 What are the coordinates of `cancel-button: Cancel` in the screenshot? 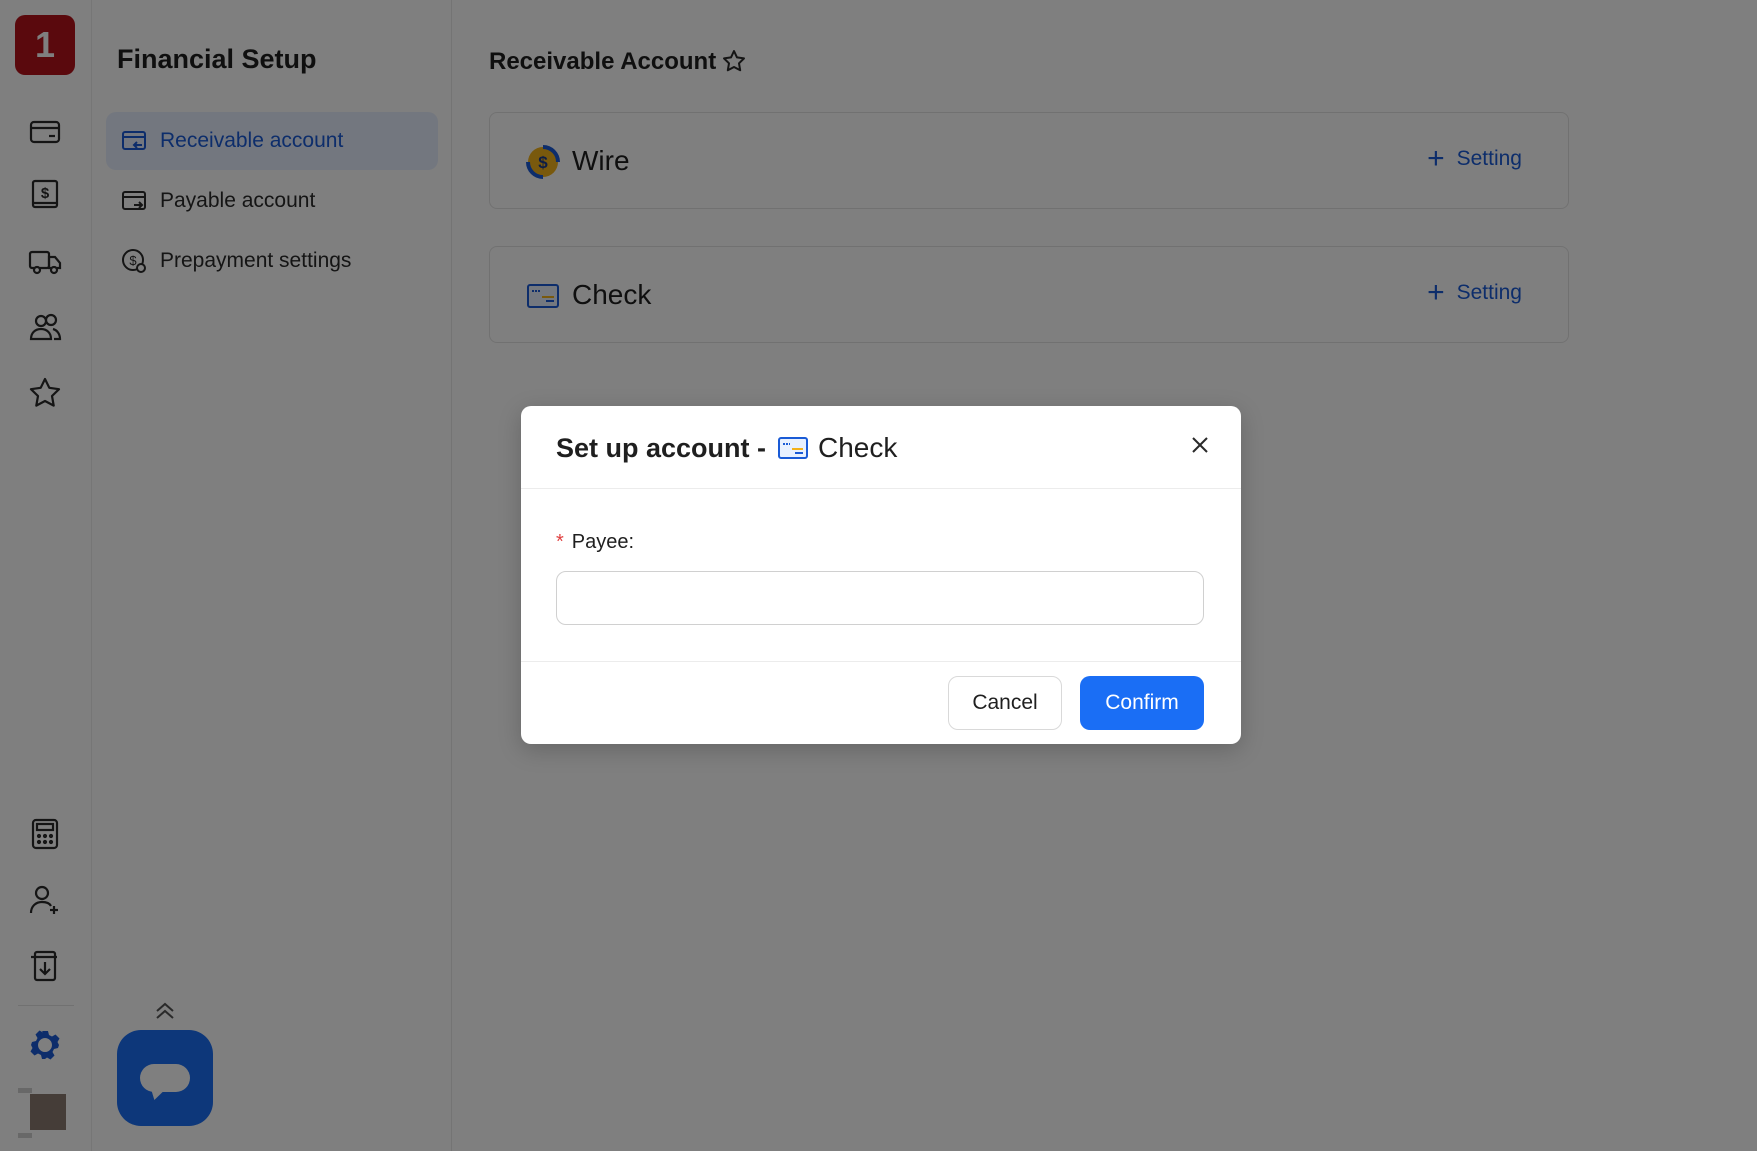 It's located at (1005, 703).